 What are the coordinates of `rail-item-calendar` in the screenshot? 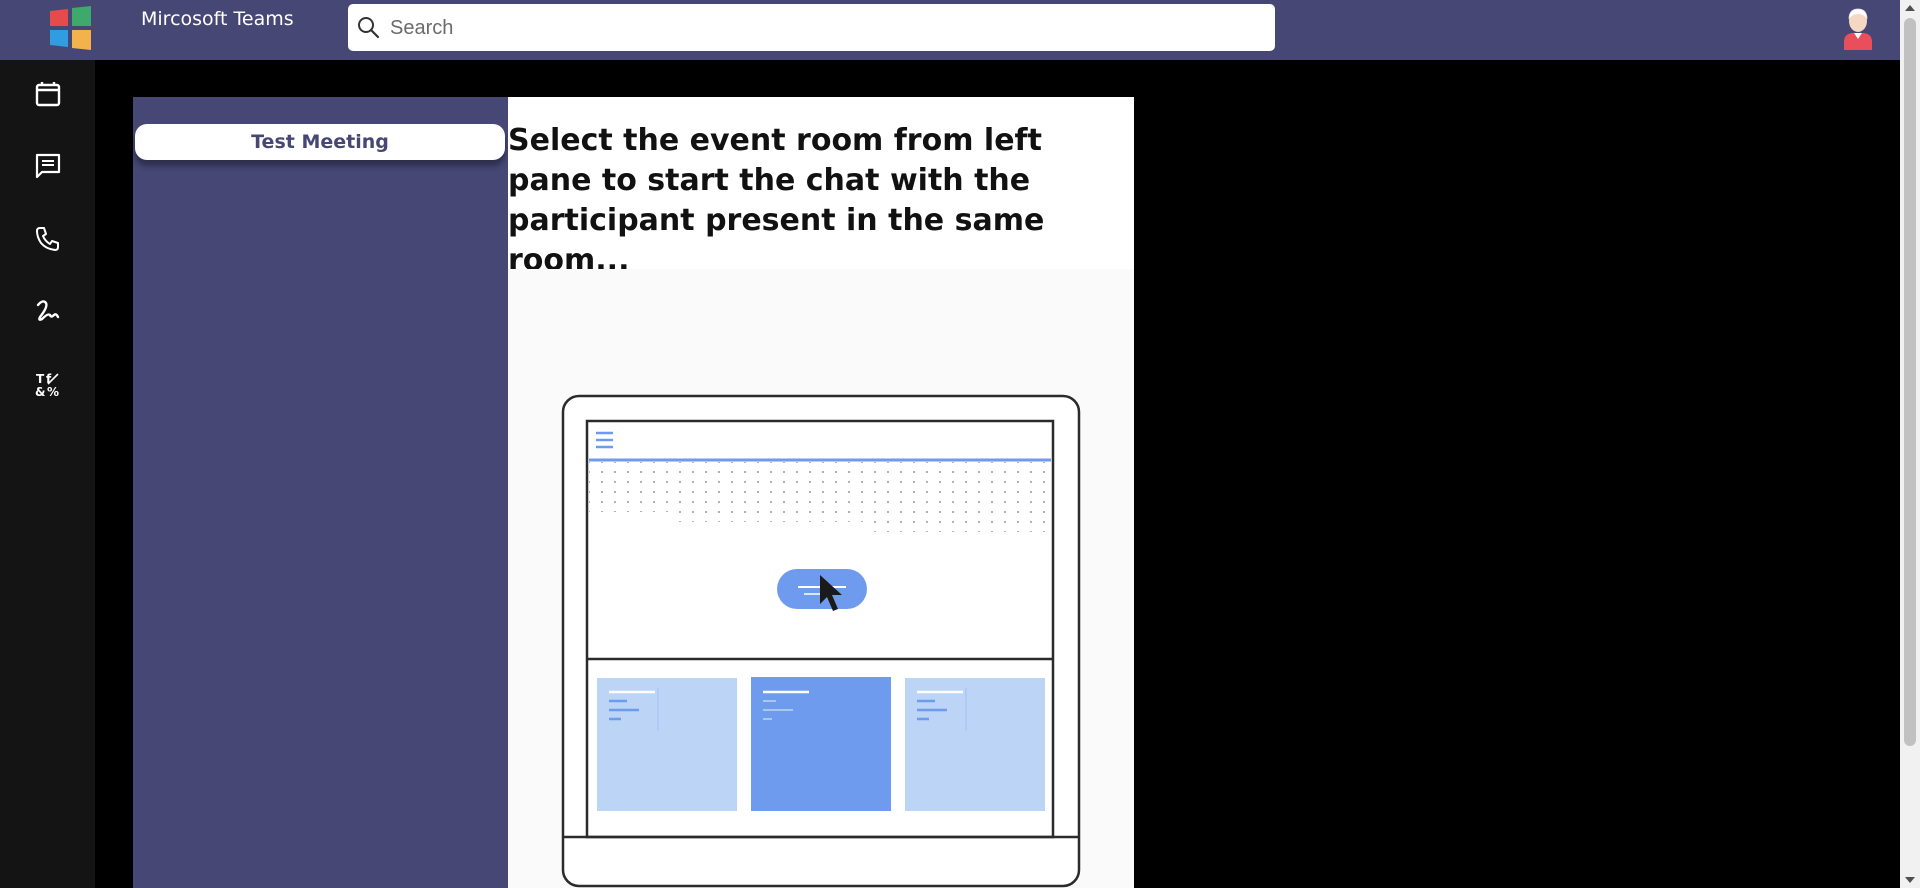 It's located at (48, 94).